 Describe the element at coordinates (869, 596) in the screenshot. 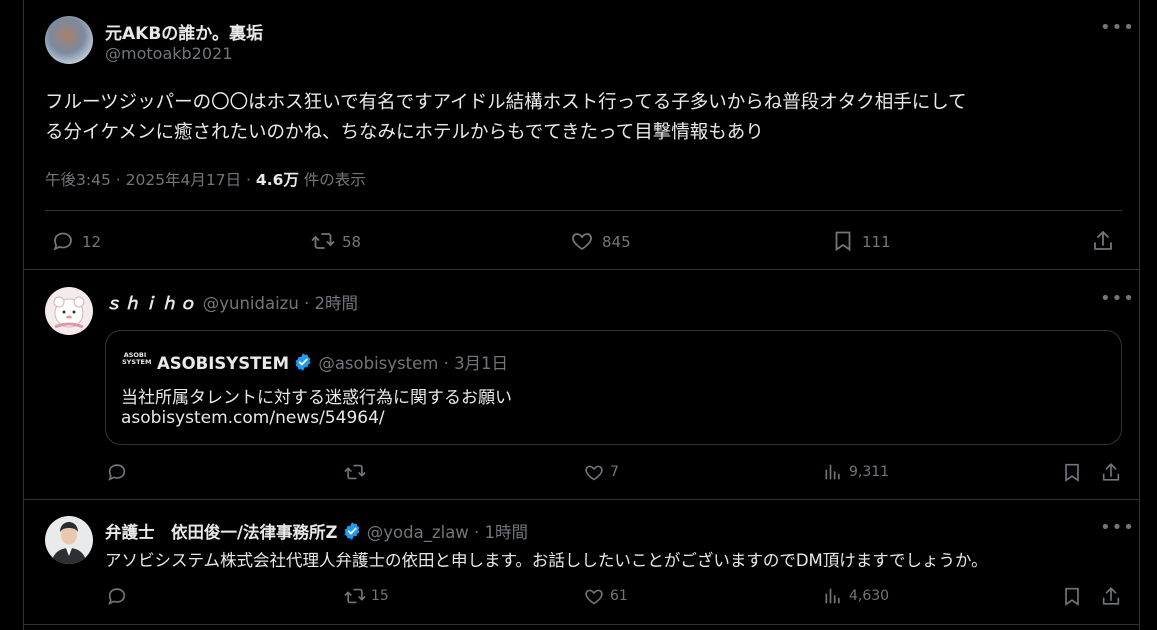

I see `views-count: 4,630` at that location.